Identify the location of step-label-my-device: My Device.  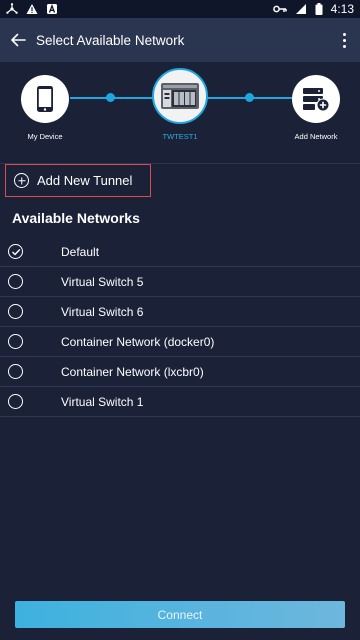
(45, 136).